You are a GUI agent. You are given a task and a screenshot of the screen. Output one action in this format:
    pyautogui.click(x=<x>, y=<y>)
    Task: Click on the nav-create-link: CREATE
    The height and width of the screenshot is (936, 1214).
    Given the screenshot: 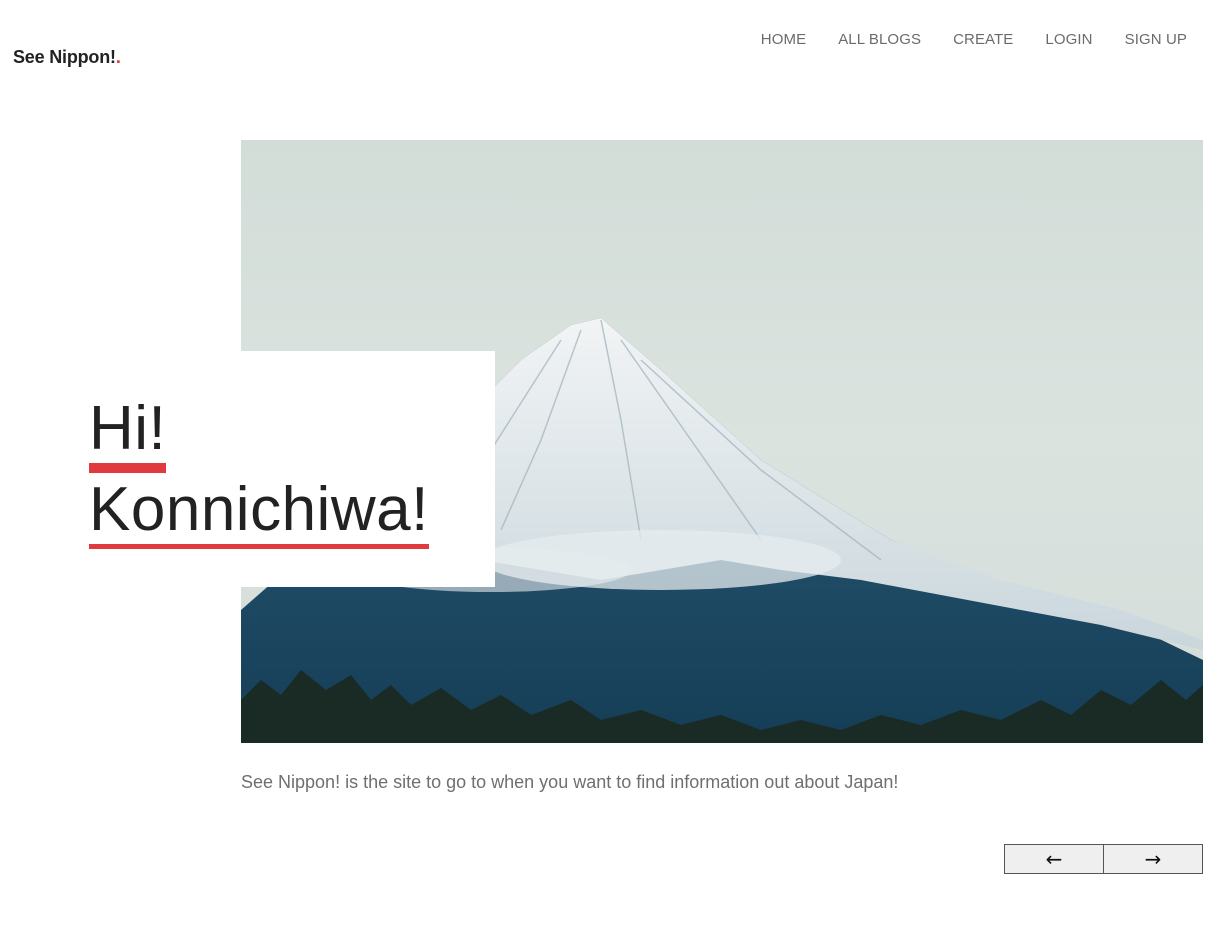 What is the action you would take?
    pyautogui.click(x=983, y=40)
    